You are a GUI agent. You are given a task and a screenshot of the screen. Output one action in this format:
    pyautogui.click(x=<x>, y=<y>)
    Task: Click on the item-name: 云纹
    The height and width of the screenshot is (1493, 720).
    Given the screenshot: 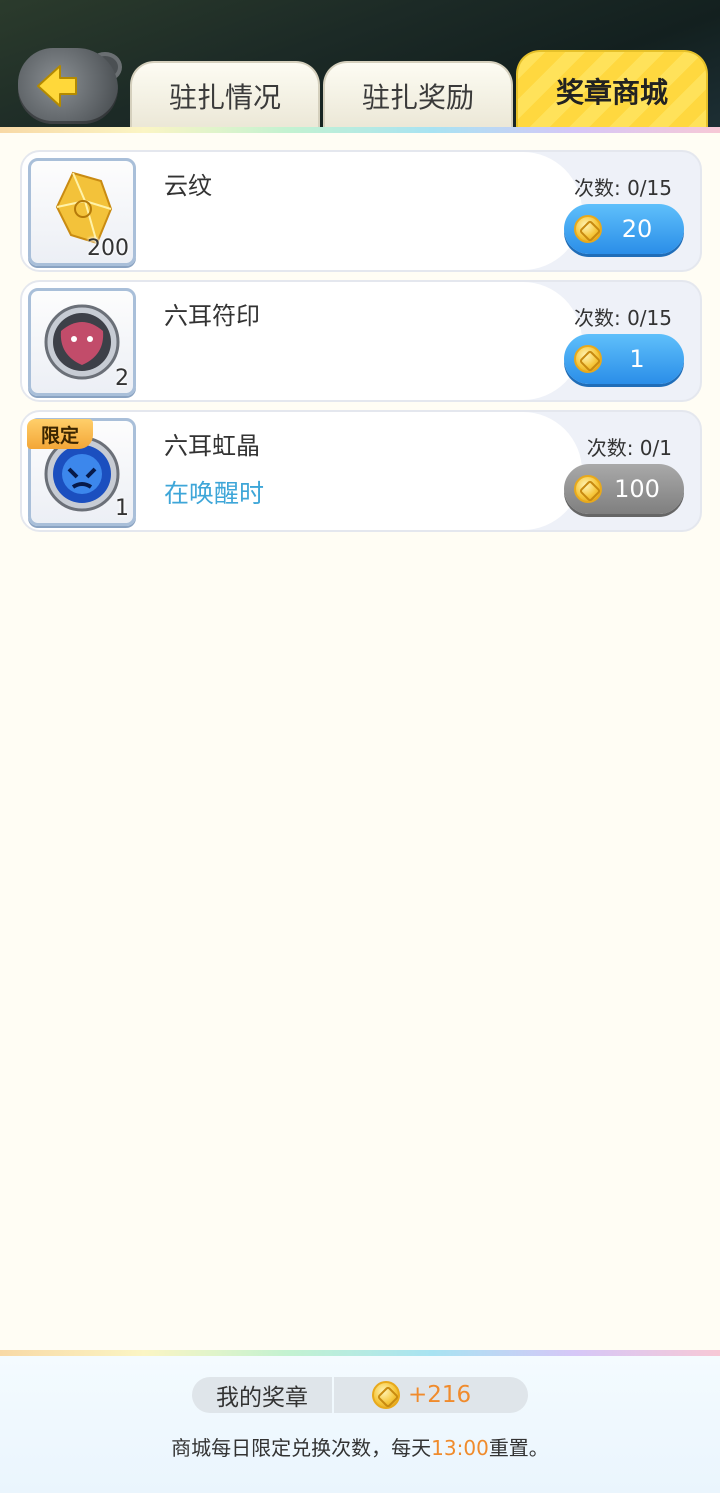 What is the action you would take?
    pyautogui.click(x=188, y=186)
    